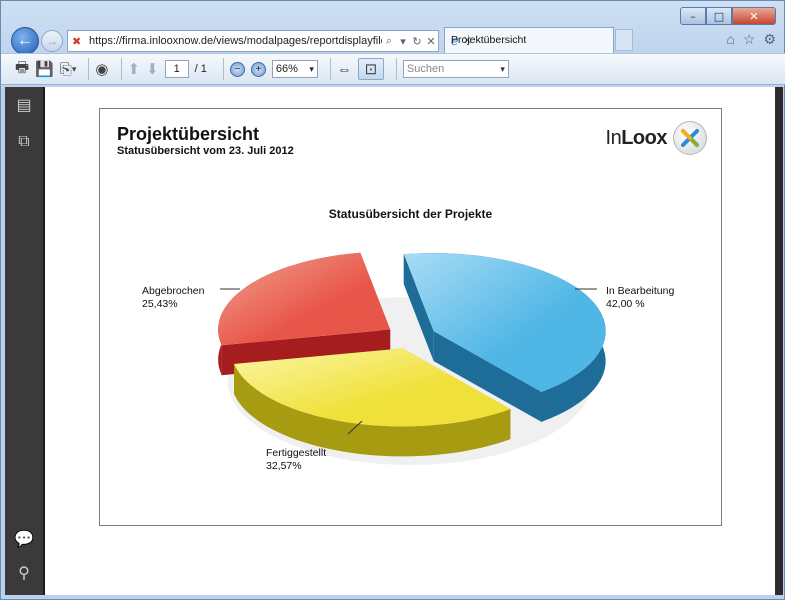  I want to click on fit-page-icon: ⊡, so click(371, 69).